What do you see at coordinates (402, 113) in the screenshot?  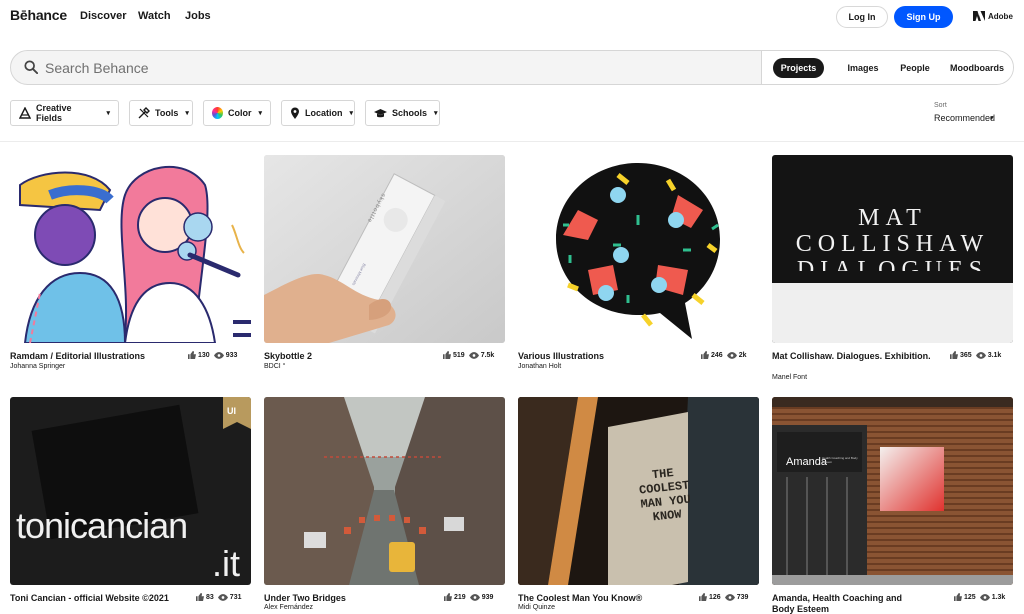 I see `filter-schools: Schools ▾` at bounding box center [402, 113].